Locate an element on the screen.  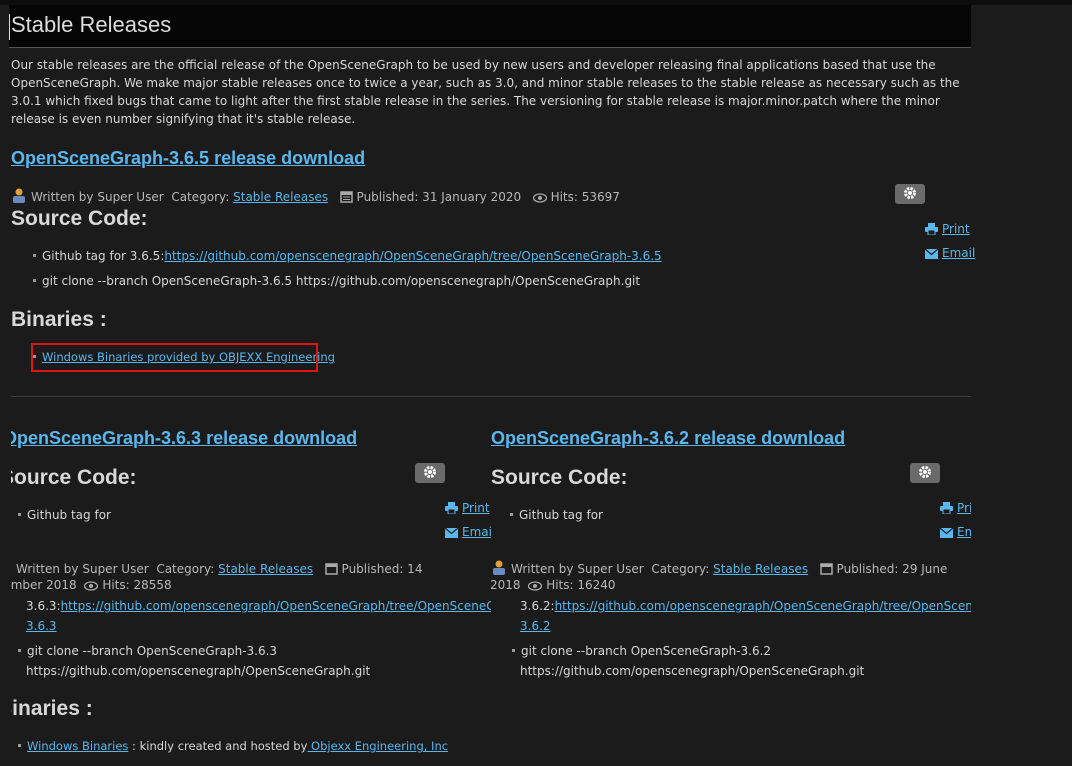
github-tag-prefix: Github tag for 3.6.5: is located at coordinates (103, 256).